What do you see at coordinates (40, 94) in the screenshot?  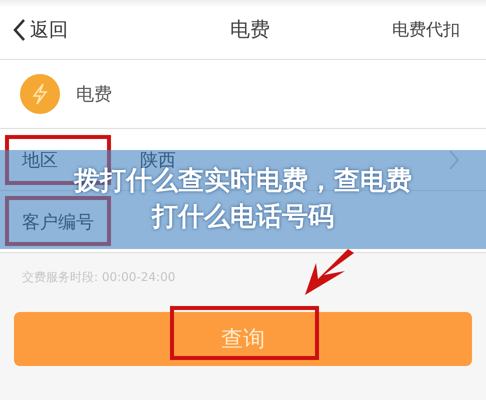 I see `lightning-icon` at bounding box center [40, 94].